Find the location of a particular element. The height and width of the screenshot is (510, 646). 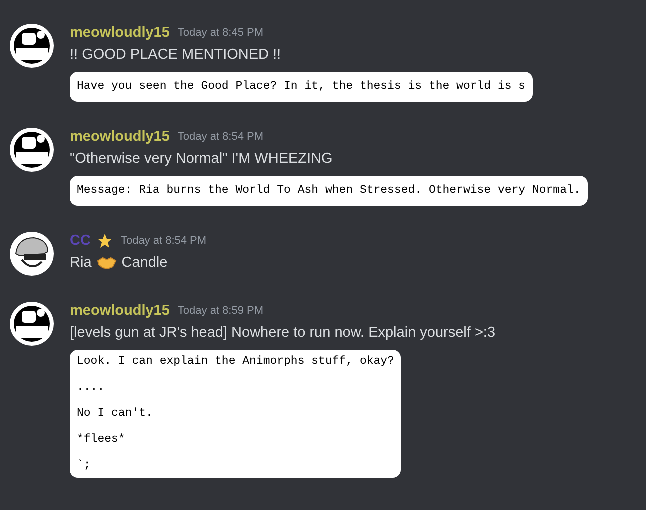

message-text: "Otherwise very Normal" I'M WHEEZING is located at coordinates (201, 159).